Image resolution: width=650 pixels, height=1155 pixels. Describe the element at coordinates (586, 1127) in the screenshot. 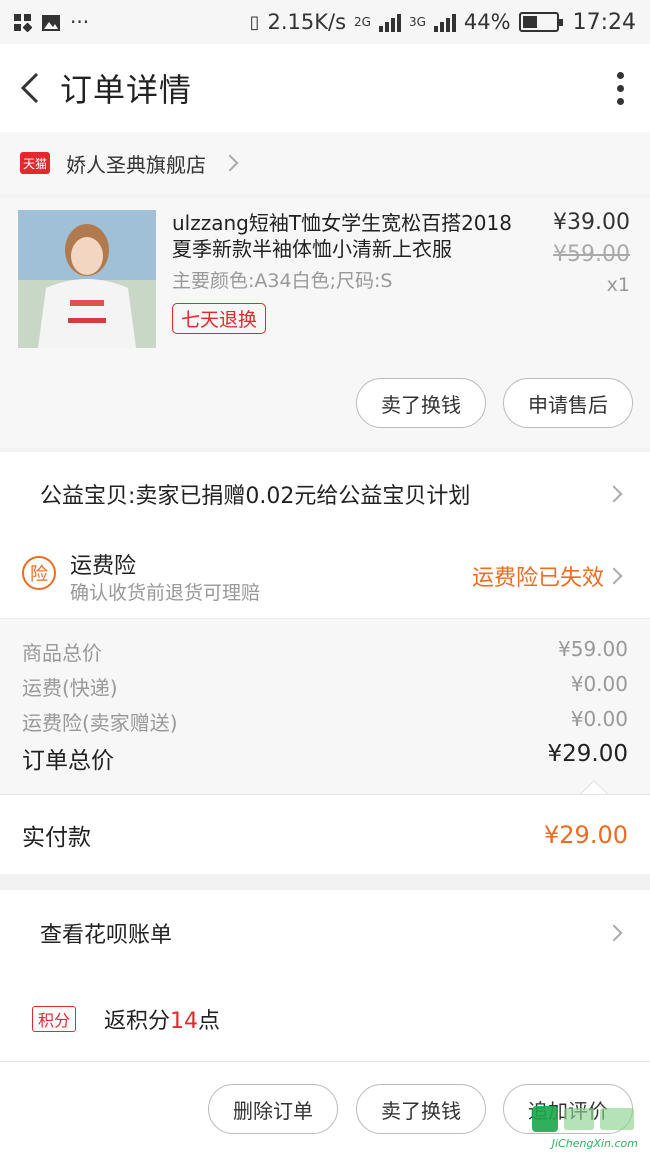

I see `watermark-logo: JiChengXin.com` at that location.